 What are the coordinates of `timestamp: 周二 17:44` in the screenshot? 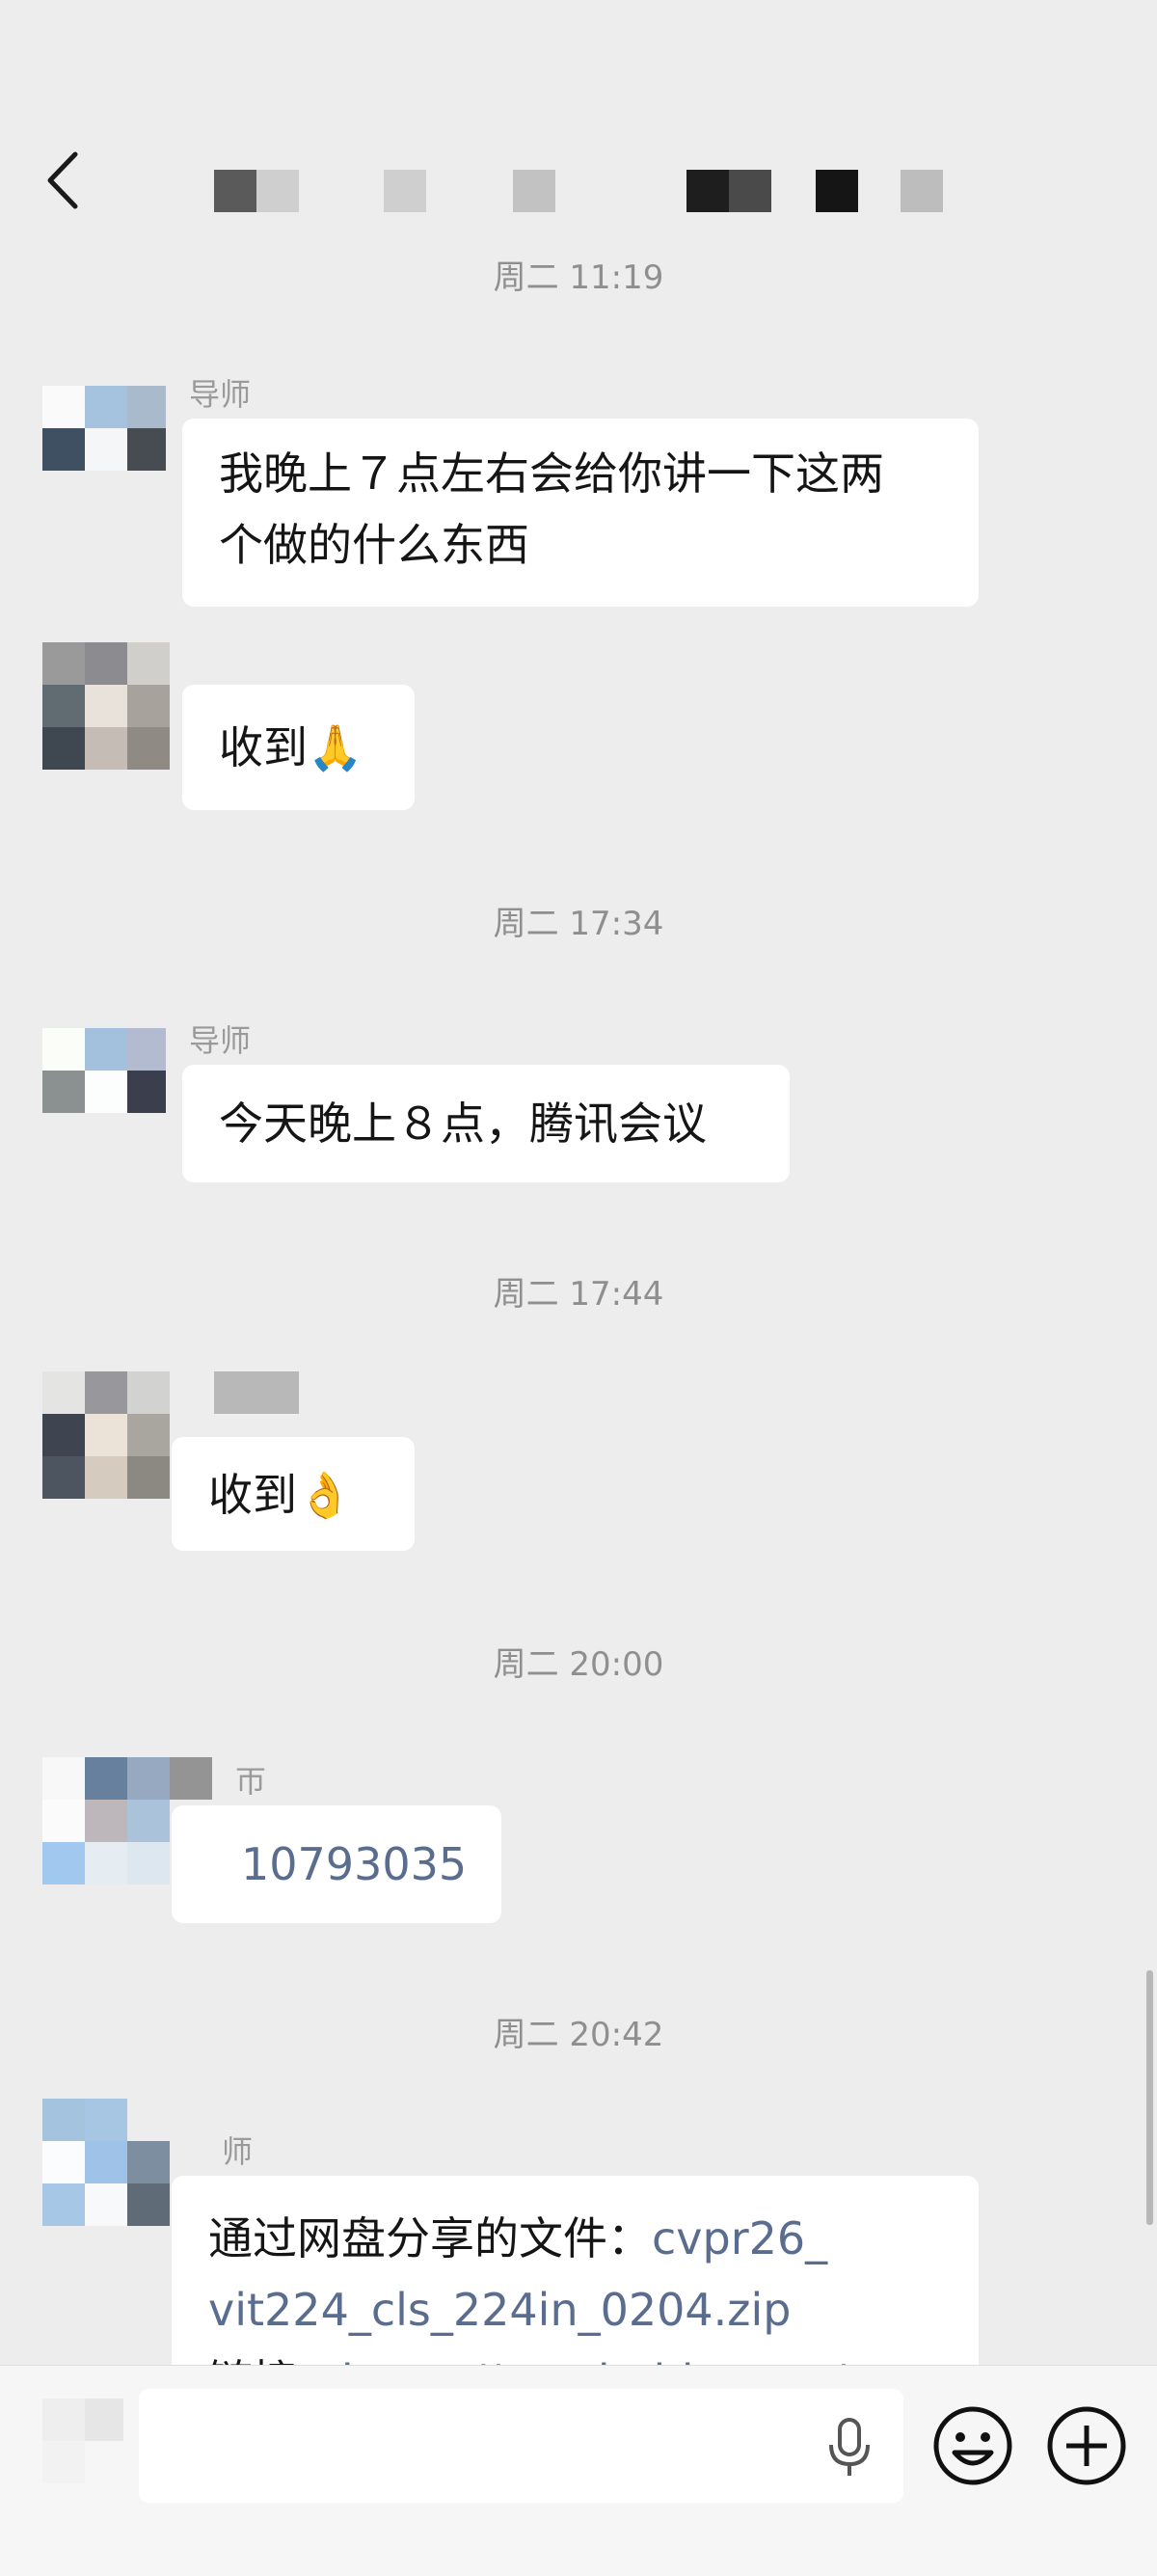 It's located at (578, 1294).